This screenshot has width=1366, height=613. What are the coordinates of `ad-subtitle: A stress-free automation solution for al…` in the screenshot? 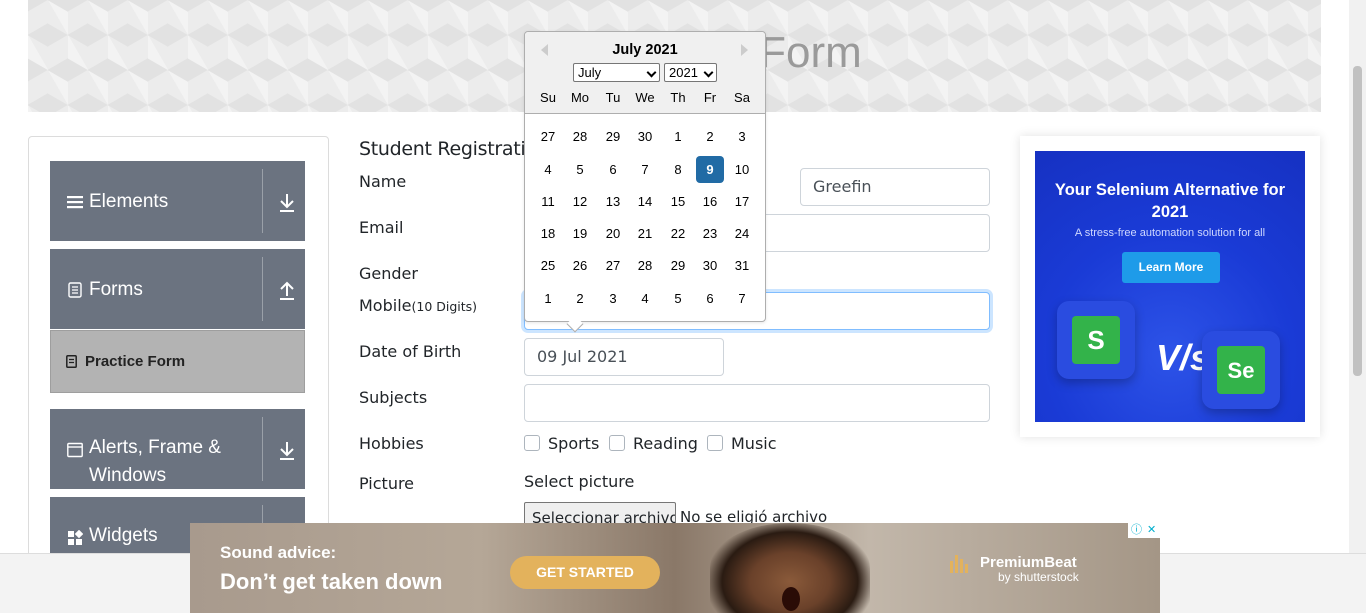 It's located at (1170, 233).